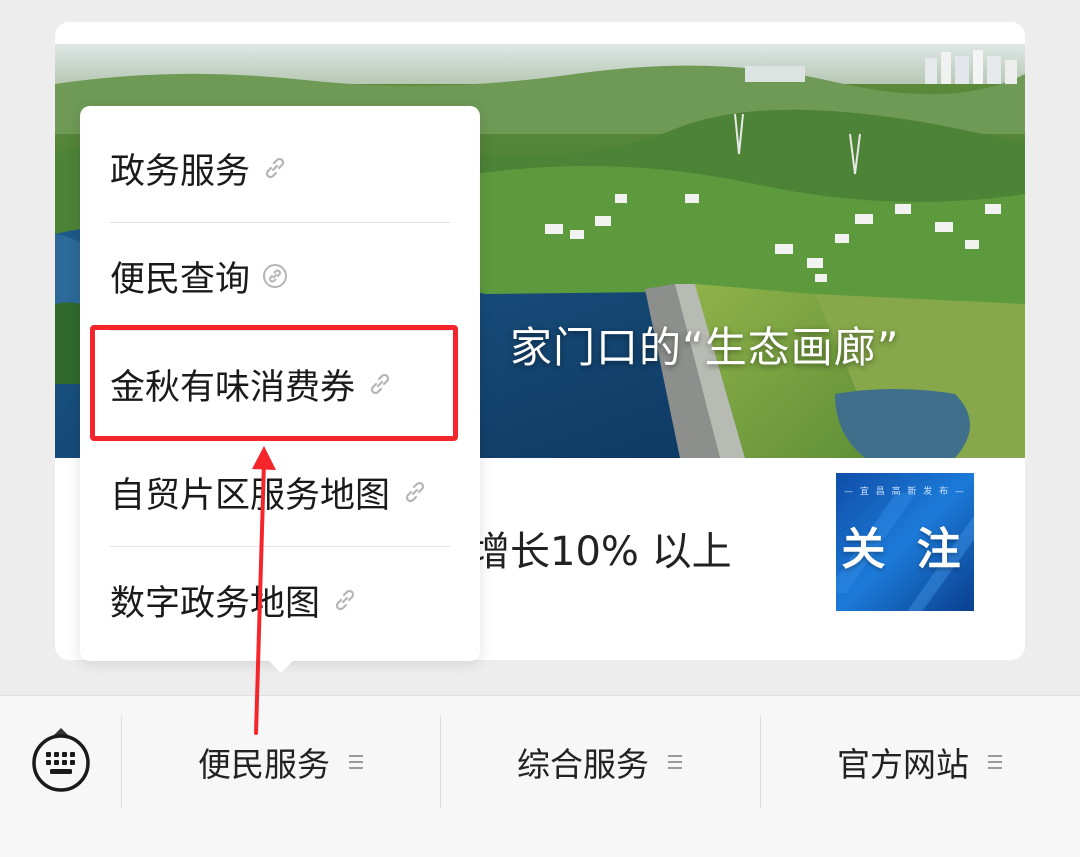 This screenshot has width=1080, height=857. I want to click on tab-comprehensive-services: 综合服务, so click(600, 762).